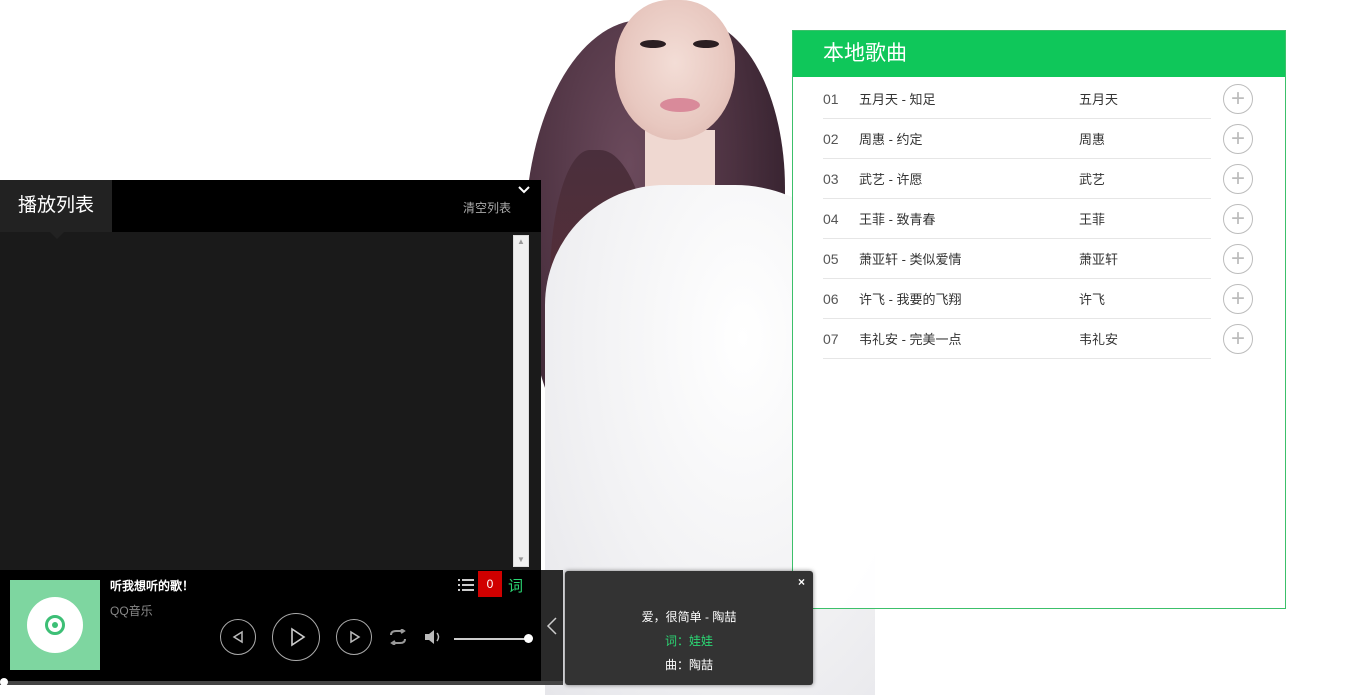 The image size is (1366, 695). What do you see at coordinates (152, 586) in the screenshot?
I see `current-song-name: 听我想听的歌！` at bounding box center [152, 586].